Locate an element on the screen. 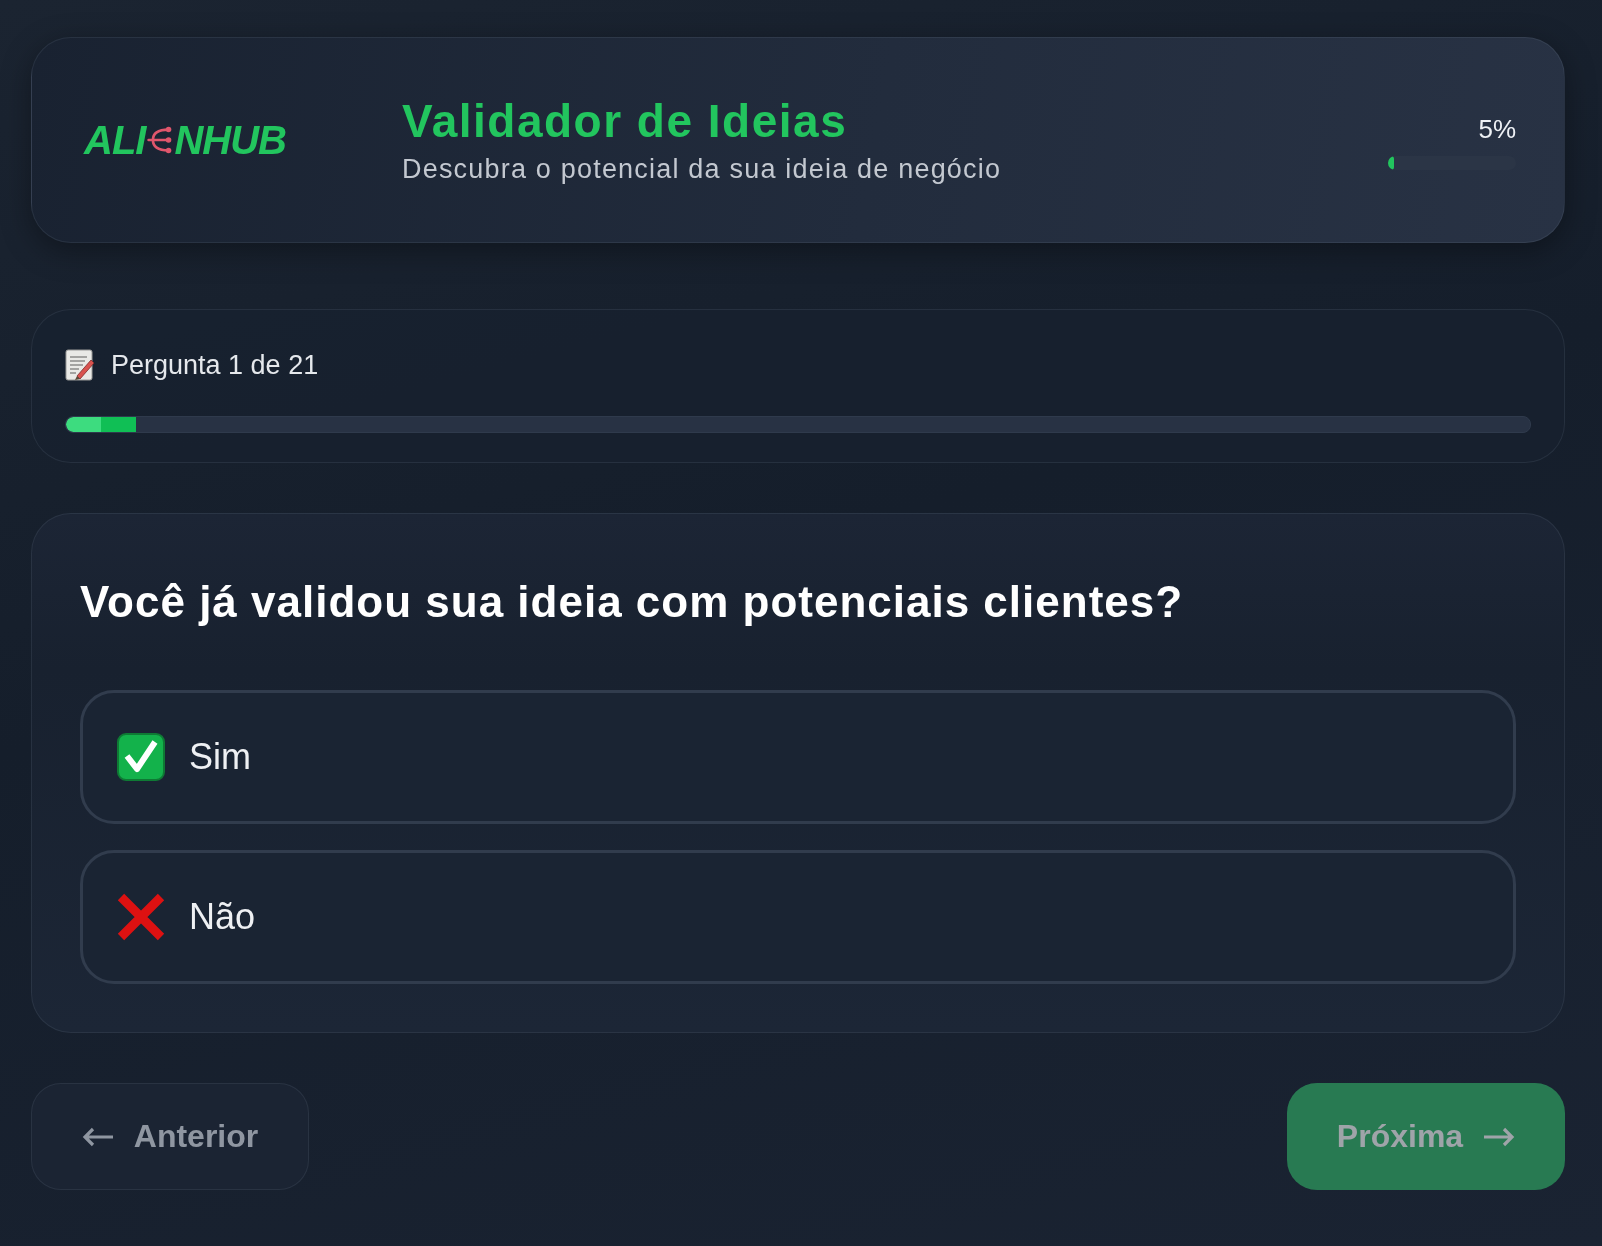  question-counter: Pergunta 1 de 21 is located at coordinates (215, 365).